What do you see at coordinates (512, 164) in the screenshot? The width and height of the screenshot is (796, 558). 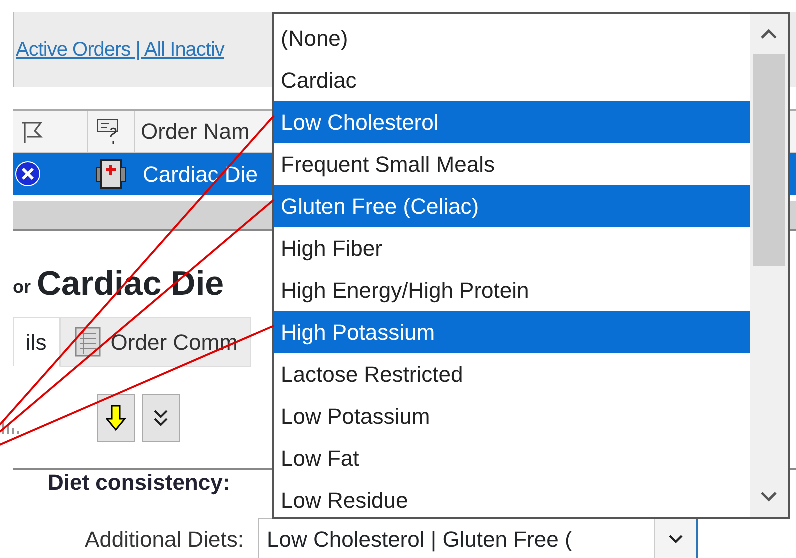 I see `dropdown-item: Frequent Small Meals` at bounding box center [512, 164].